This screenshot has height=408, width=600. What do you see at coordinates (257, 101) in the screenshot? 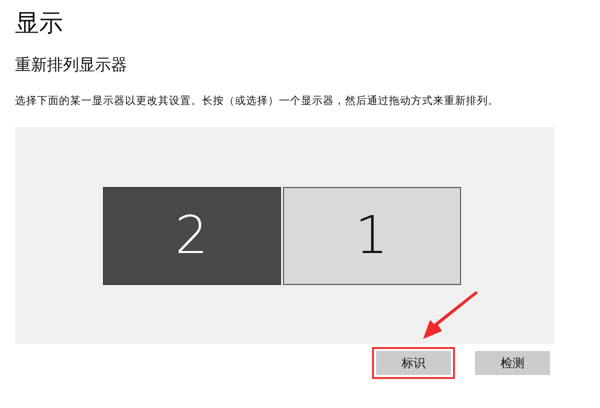
I see `description: 选择下面的某一显示器以更改其设置。长按（或选择）一个显示器，然后通过拖动方式来重新排列。` at bounding box center [257, 101].